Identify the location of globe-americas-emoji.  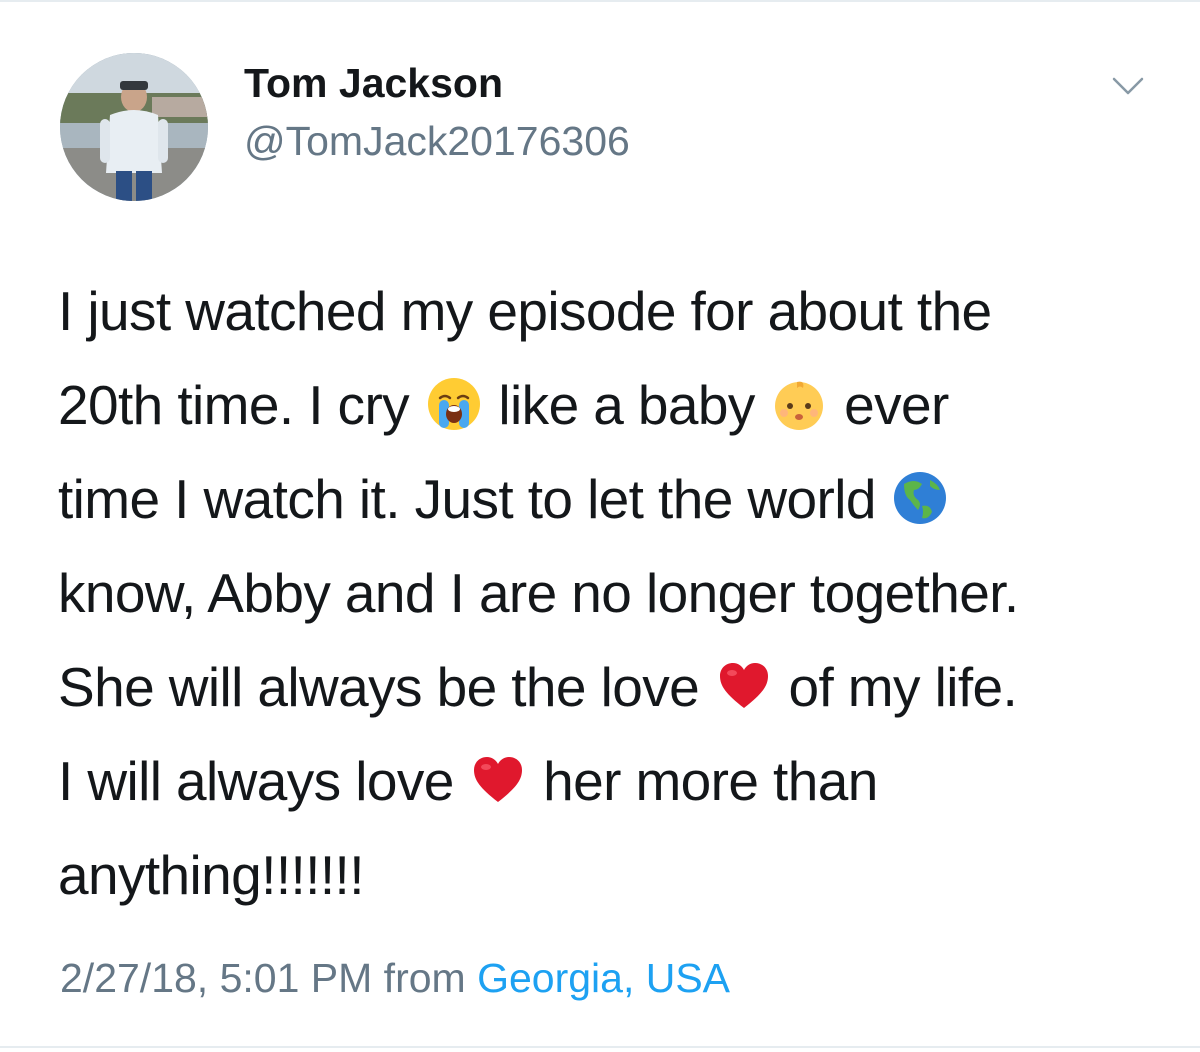
(920, 498).